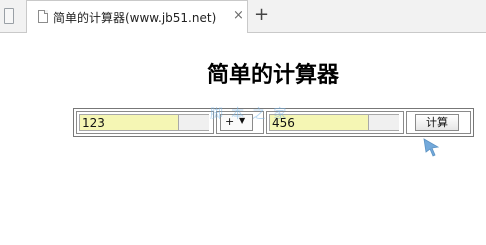 The width and height of the screenshot is (486, 245). I want to click on browser-tab: 简单的计算器(www.jb51.net) ×, so click(137, 16).